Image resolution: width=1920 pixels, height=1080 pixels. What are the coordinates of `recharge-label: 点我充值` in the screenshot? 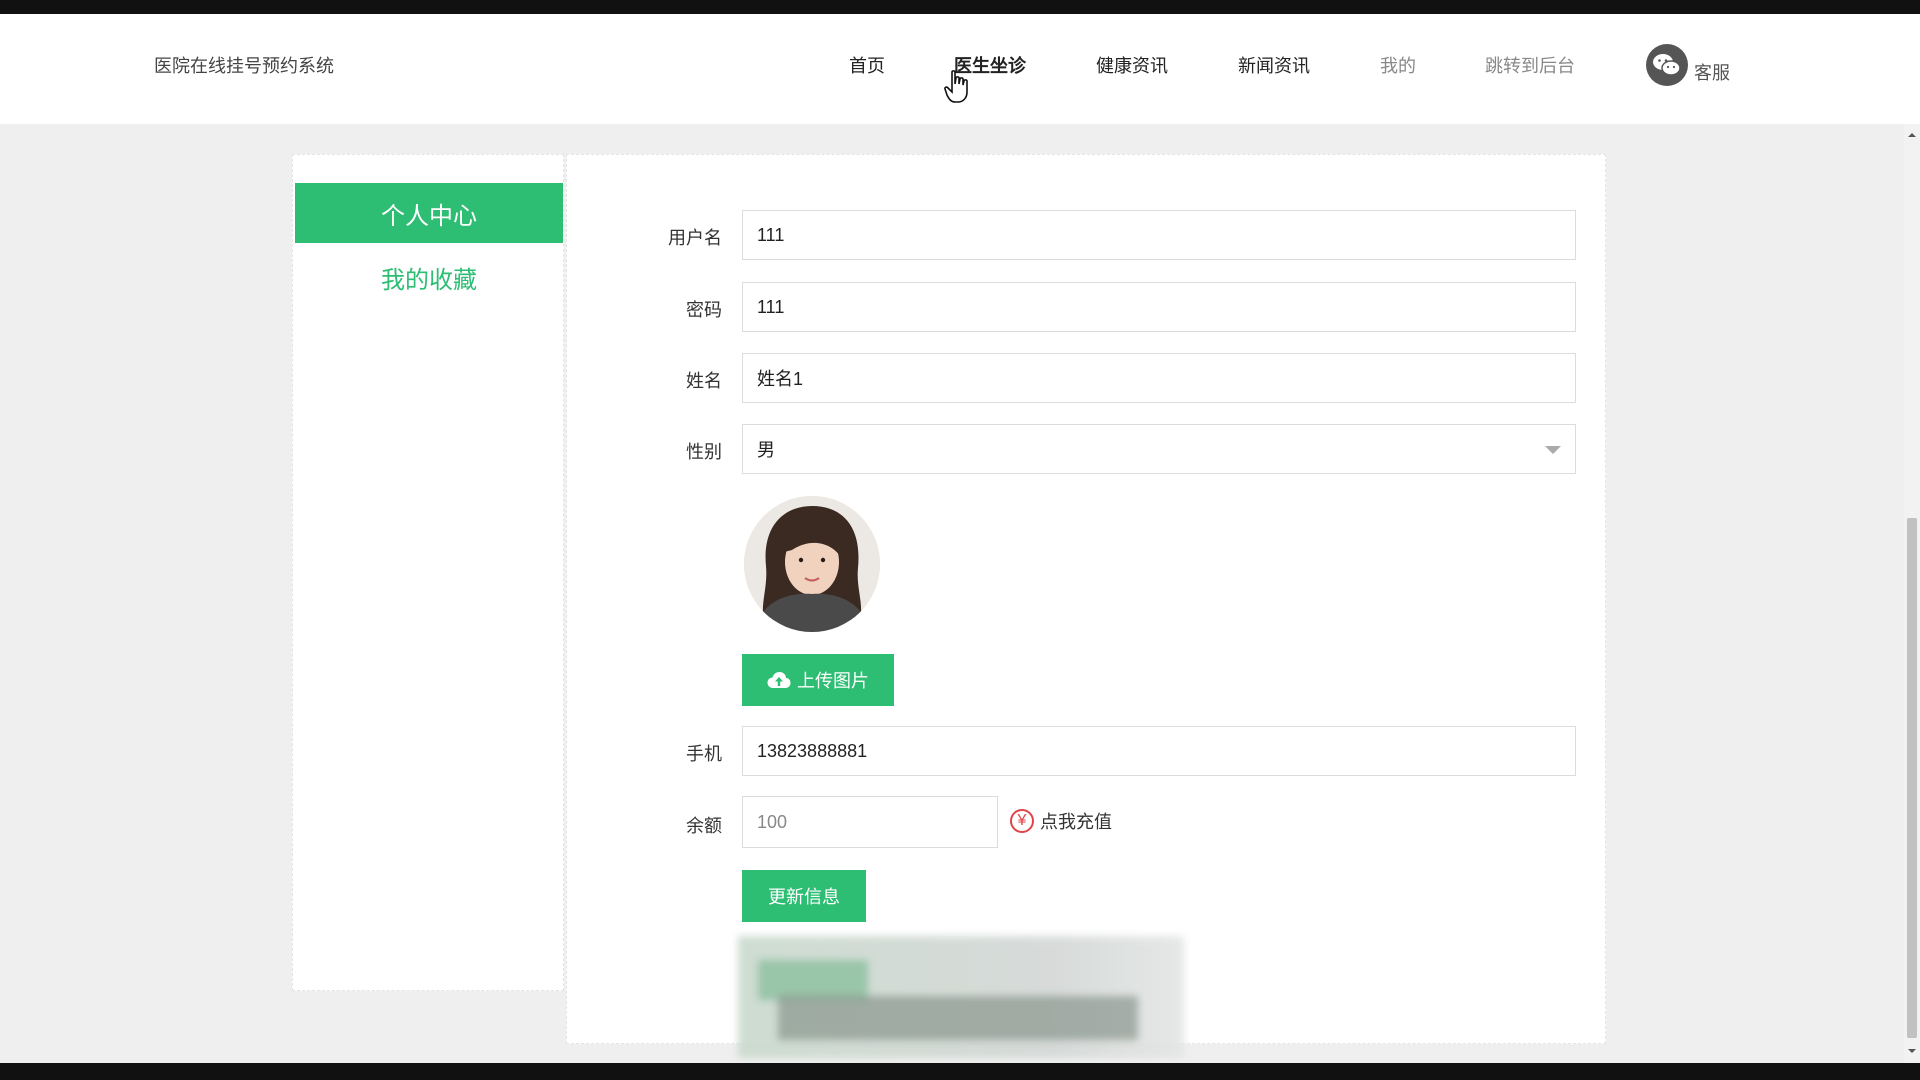 It's located at (1076, 822).